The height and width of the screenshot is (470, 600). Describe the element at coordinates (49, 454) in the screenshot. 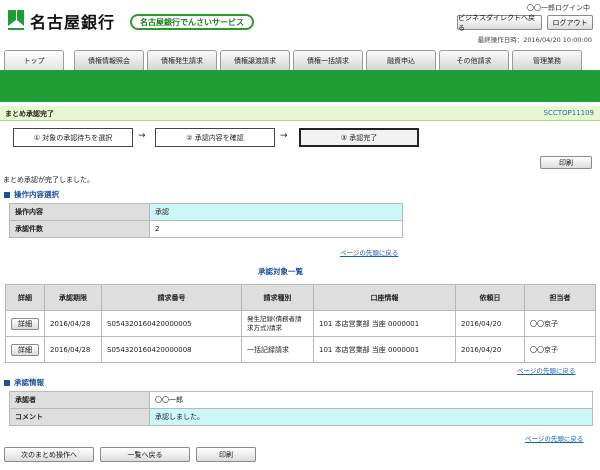

I see `next-bulk-operation-button: 次のまとめ操作へ` at that location.